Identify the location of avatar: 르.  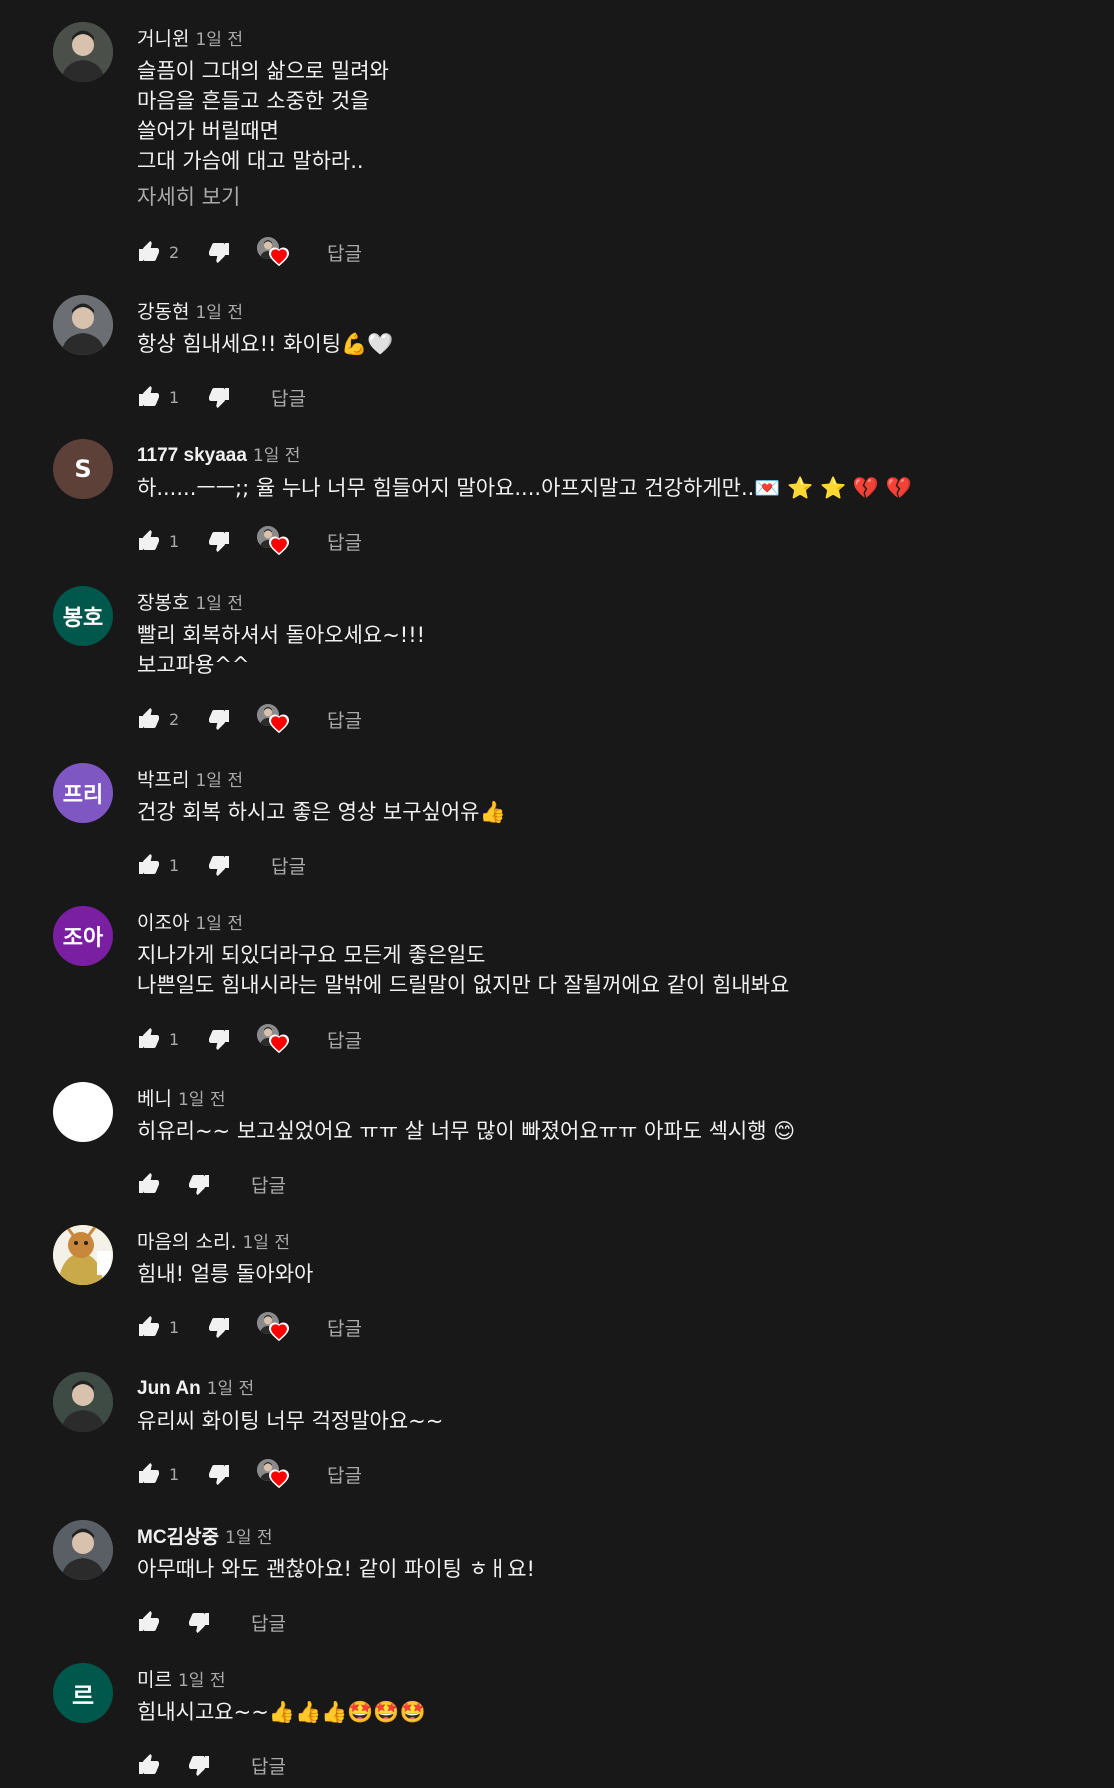
(83, 1693).